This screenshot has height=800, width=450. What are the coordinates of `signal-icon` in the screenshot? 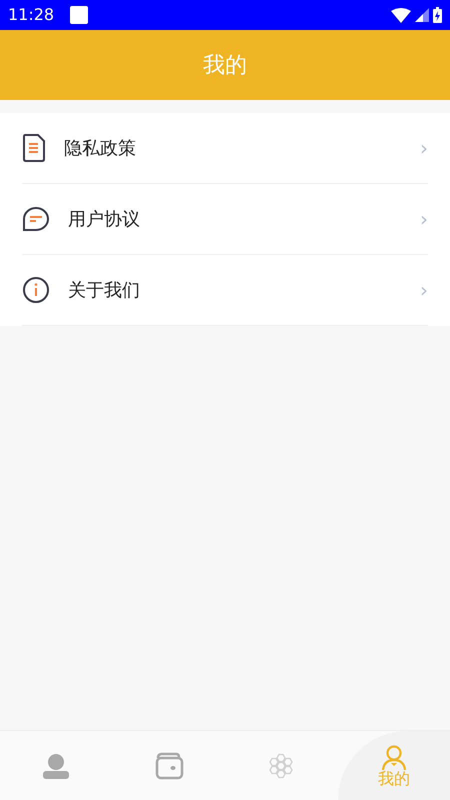 It's located at (422, 15).